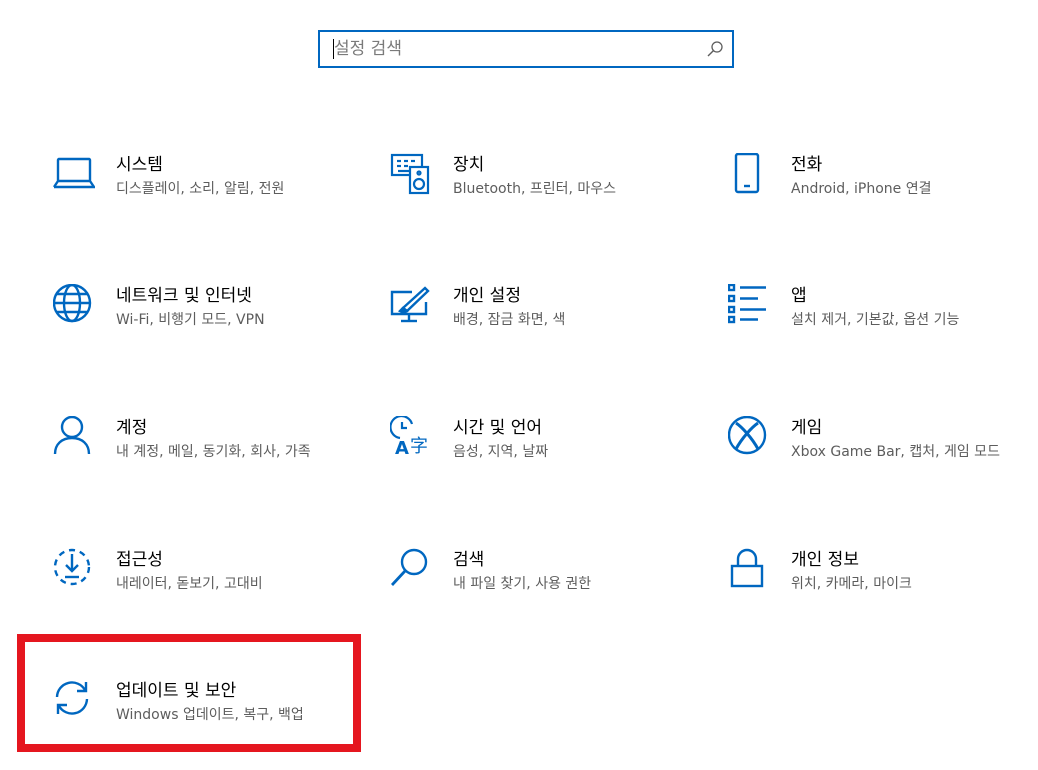 Image resolution: width=1038 pixels, height=770 pixels. What do you see at coordinates (469, 560) in the screenshot?
I see `tile-title: 검색` at bounding box center [469, 560].